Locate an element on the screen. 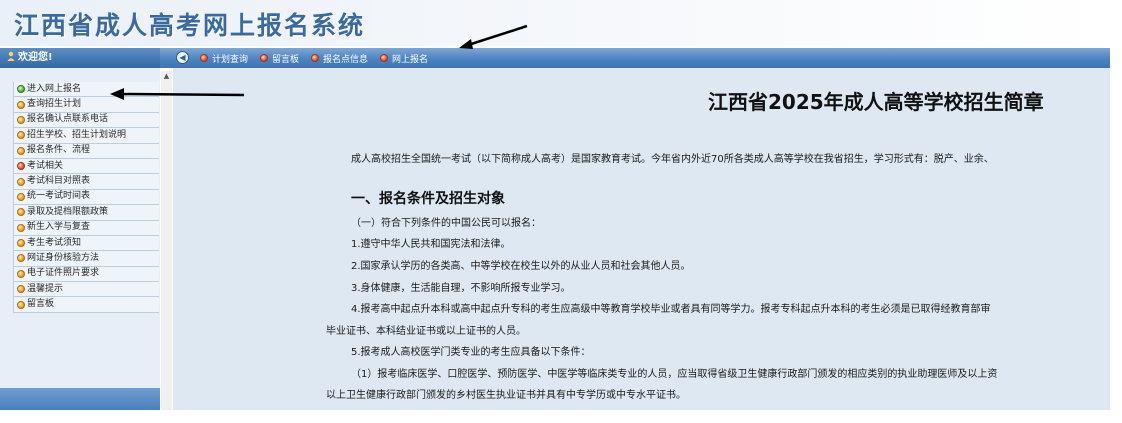 This screenshot has height=423, width=1122. sidebar-item-label: 进入网上报名 is located at coordinates (54, 88).